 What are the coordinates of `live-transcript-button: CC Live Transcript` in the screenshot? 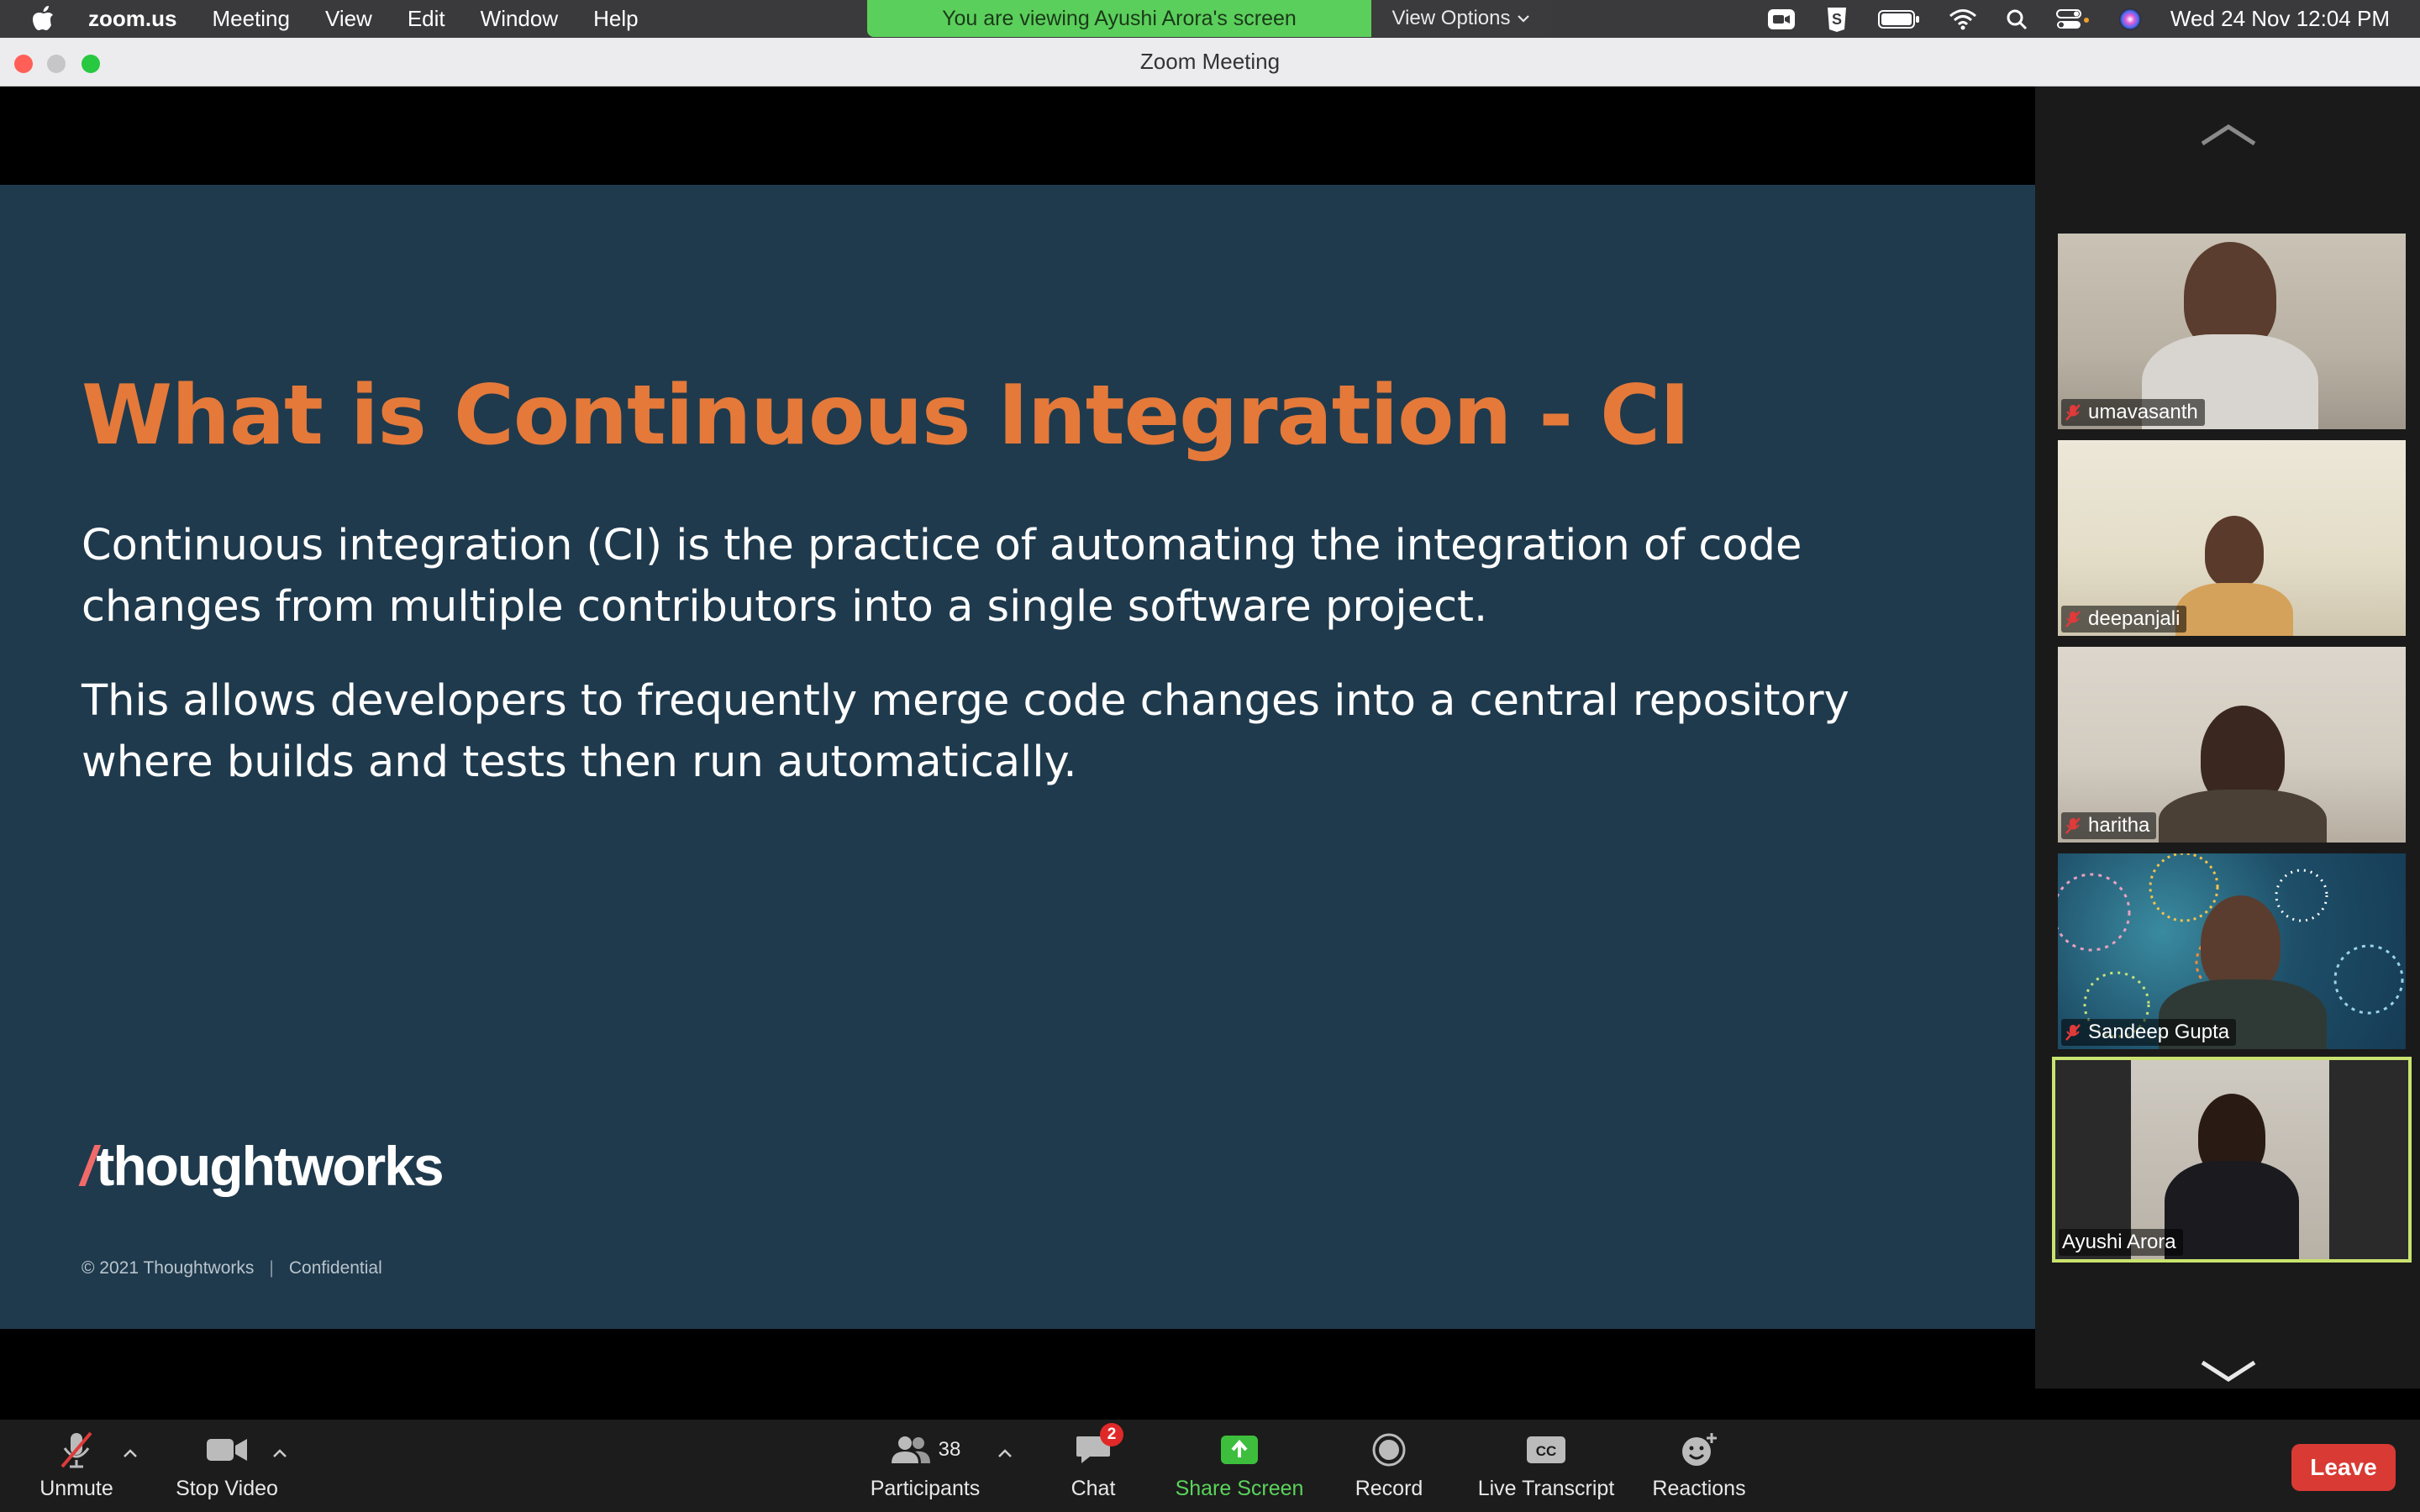 It's located at (1546, 1468).